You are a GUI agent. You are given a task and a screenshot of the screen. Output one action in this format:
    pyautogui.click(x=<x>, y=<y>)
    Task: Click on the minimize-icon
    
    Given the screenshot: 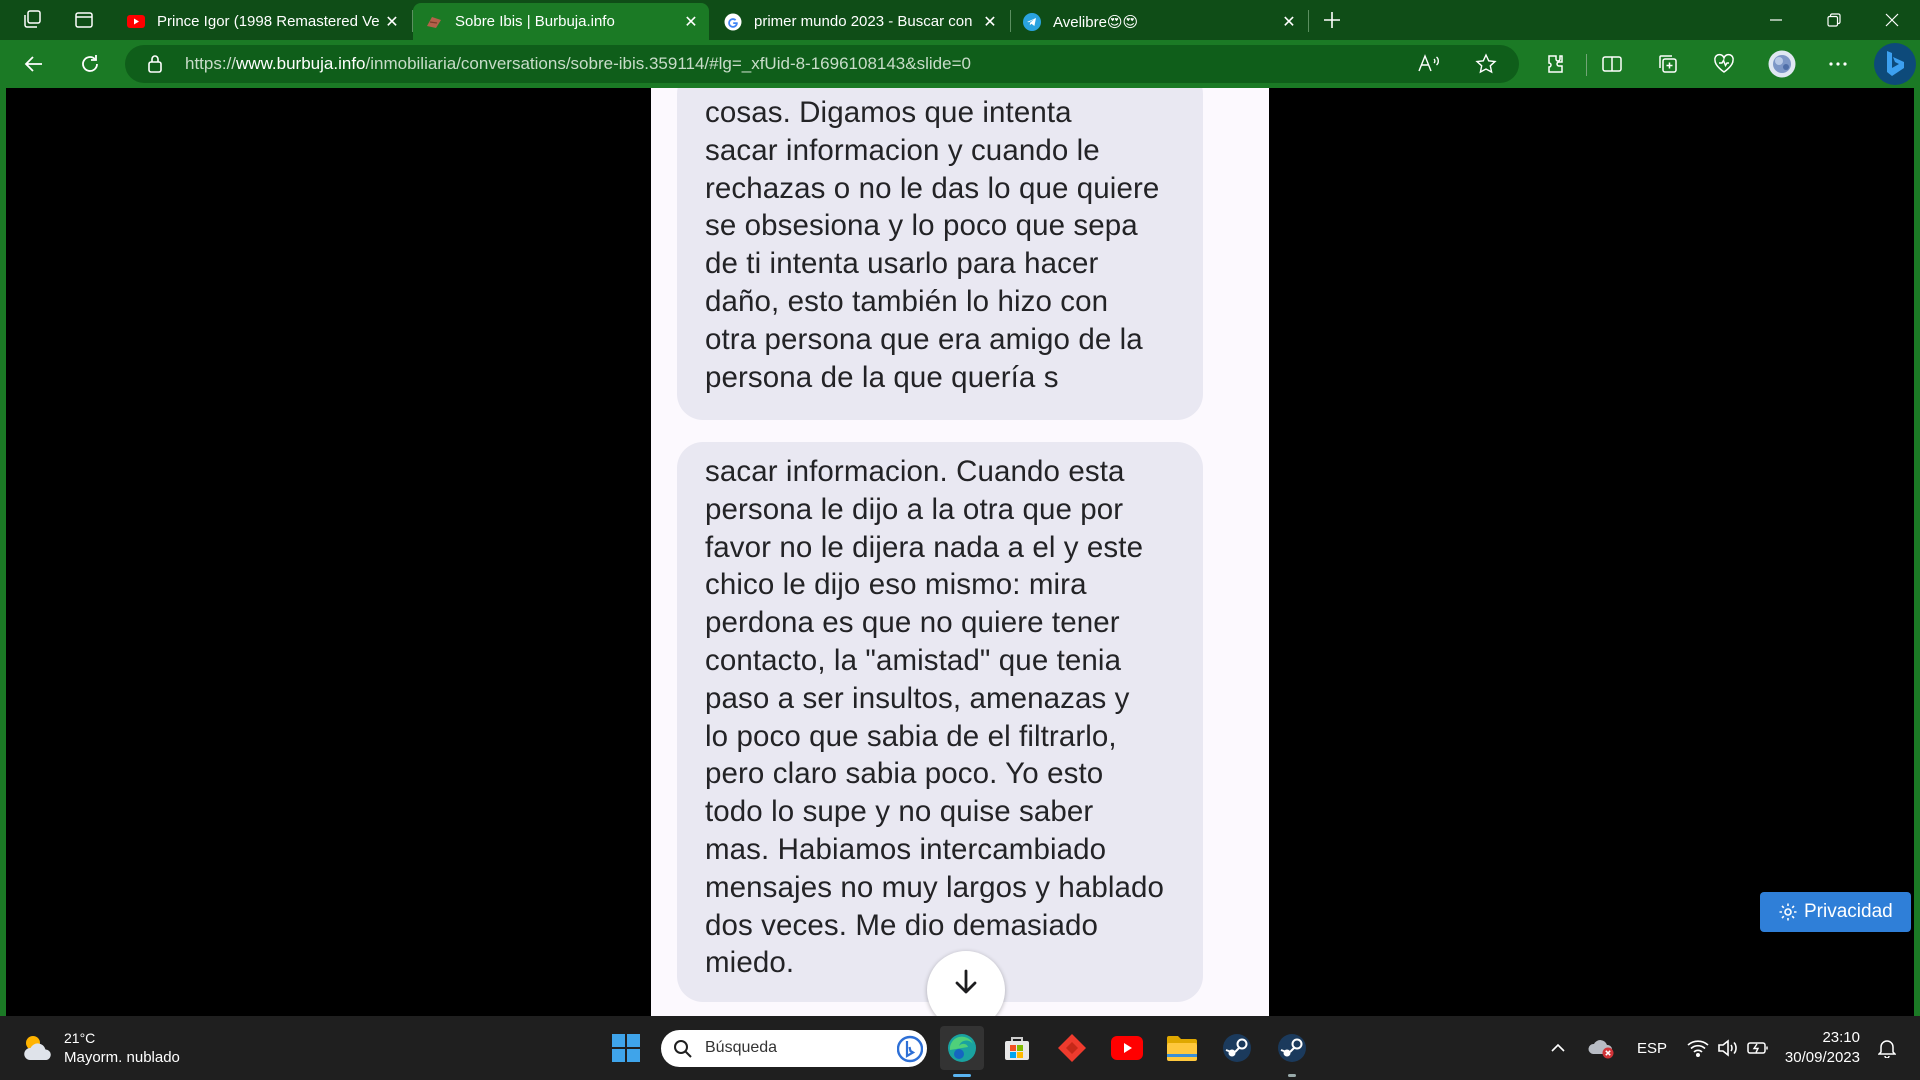 What is the action you would take?
    pyautogui.click(x=1776, y=20)
    